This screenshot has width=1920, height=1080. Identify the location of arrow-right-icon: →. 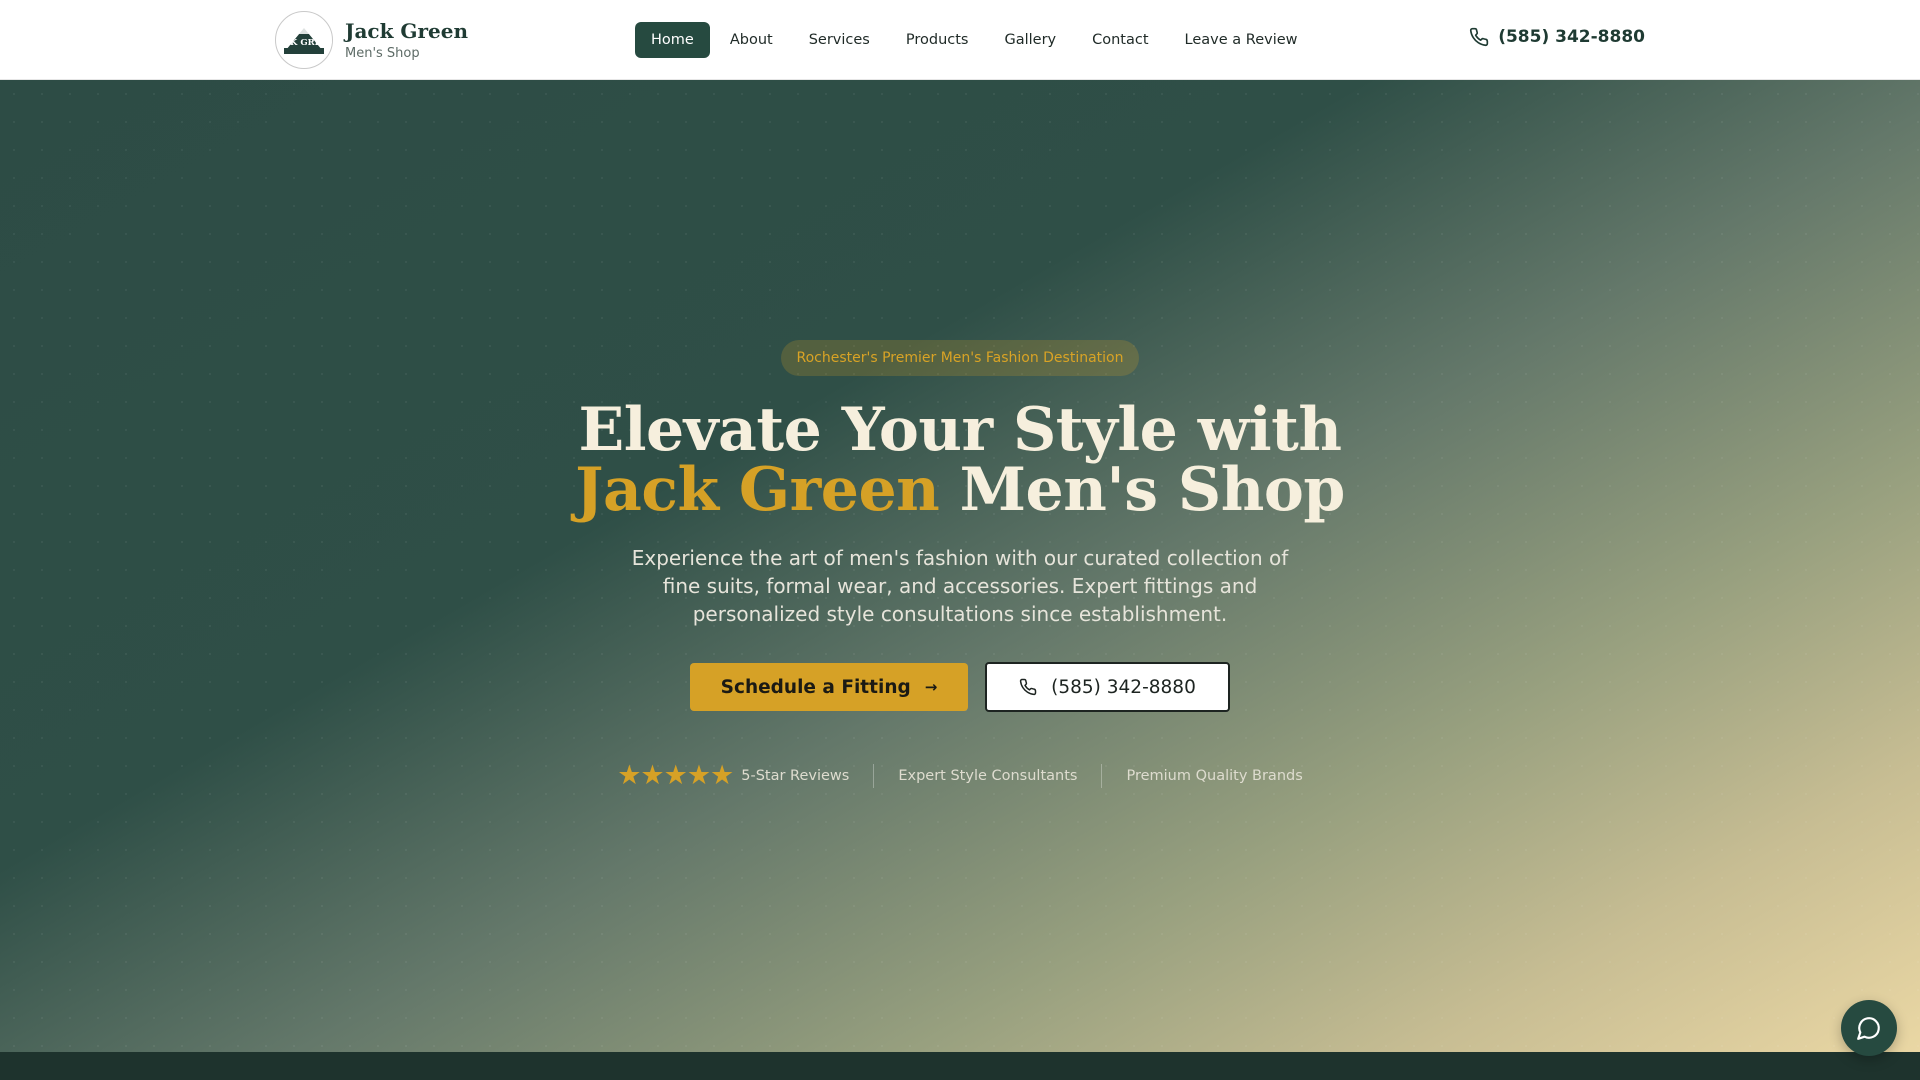
(931, 687).